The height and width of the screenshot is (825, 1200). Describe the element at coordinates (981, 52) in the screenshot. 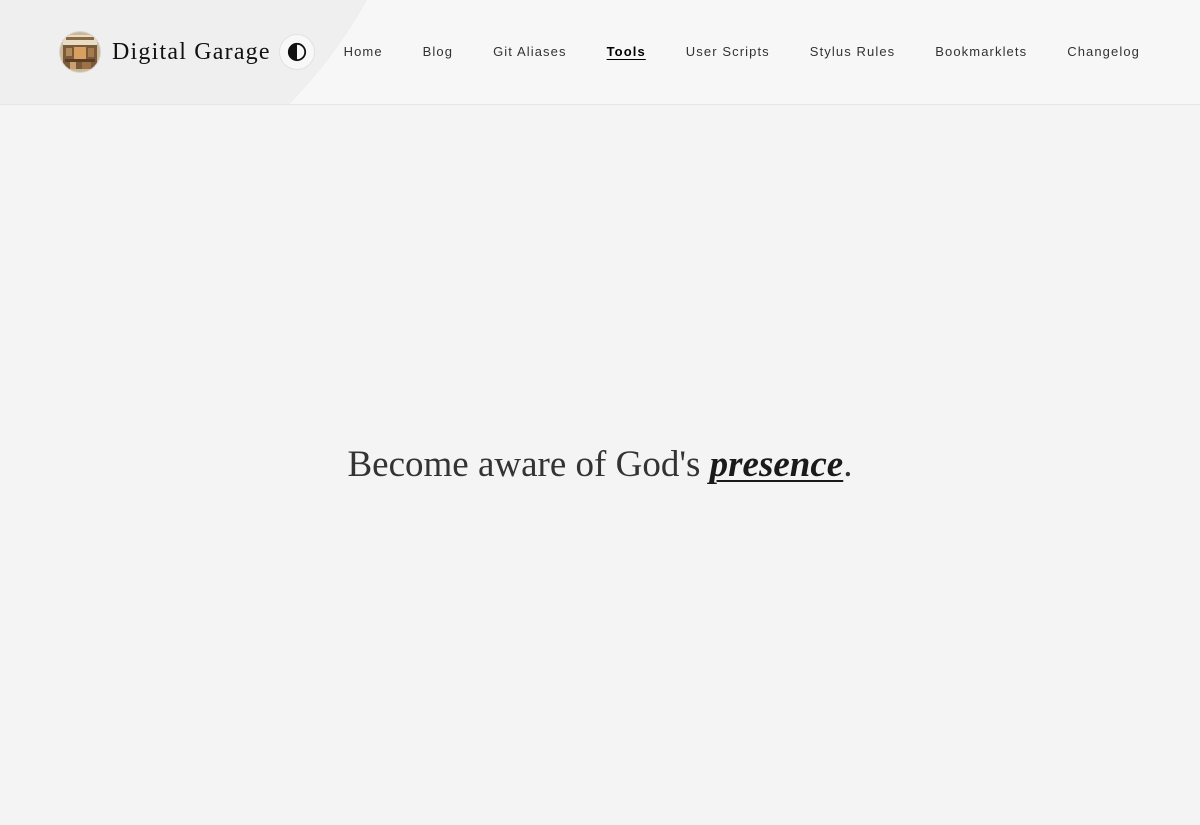

I see `nav-link-bookmarklets: Bookmarklets` at that location.